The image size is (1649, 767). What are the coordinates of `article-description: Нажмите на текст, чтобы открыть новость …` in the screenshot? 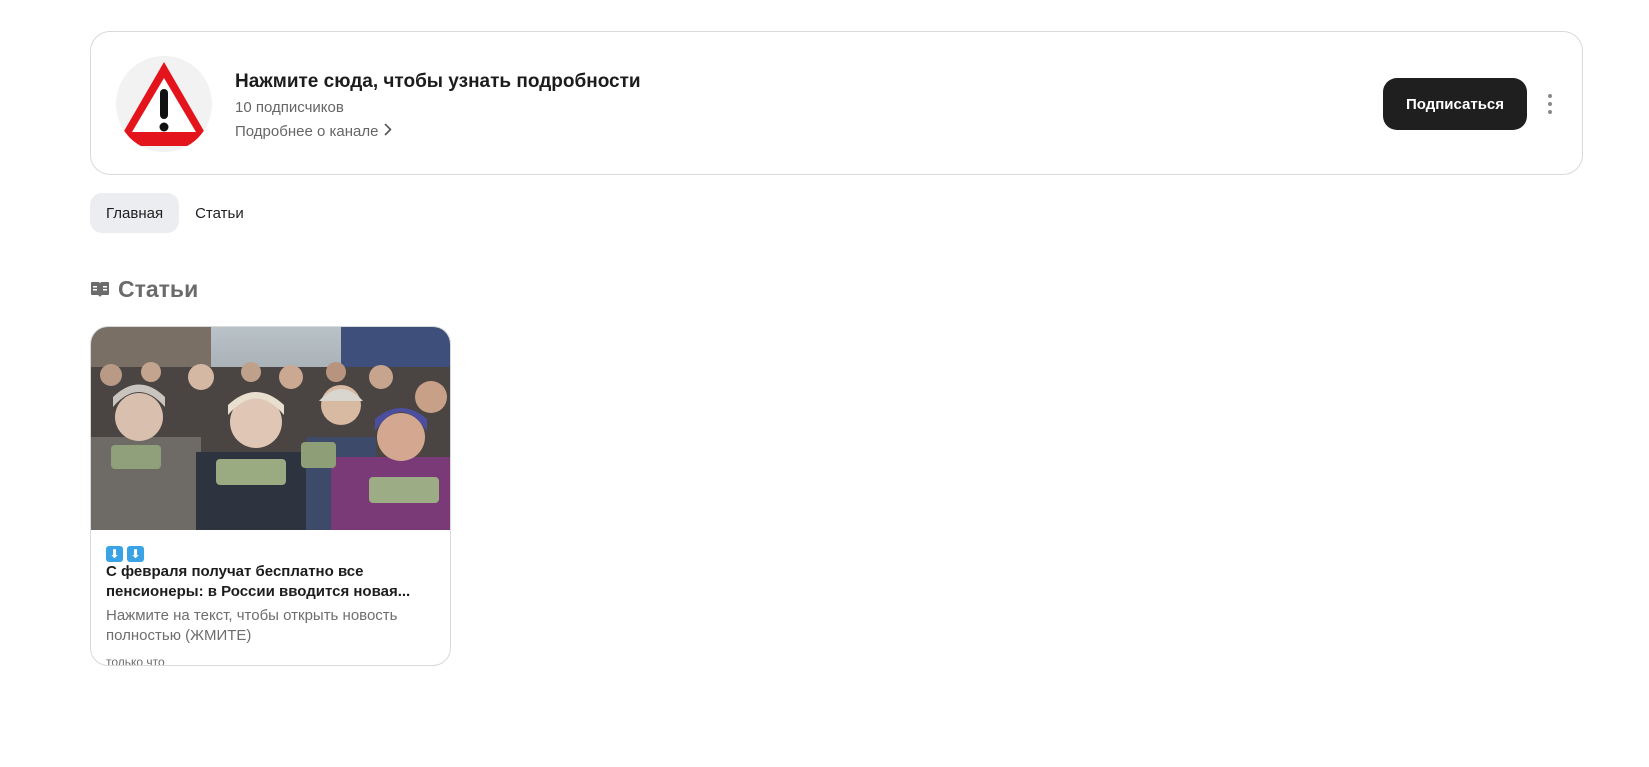 It's located at (252, 625).